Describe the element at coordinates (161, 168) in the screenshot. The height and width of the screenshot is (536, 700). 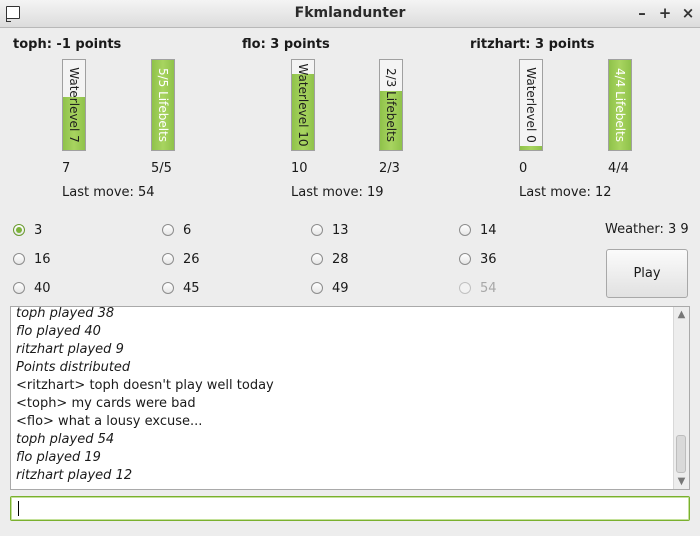
I see `lifebelts-value: 5/5` at that location.